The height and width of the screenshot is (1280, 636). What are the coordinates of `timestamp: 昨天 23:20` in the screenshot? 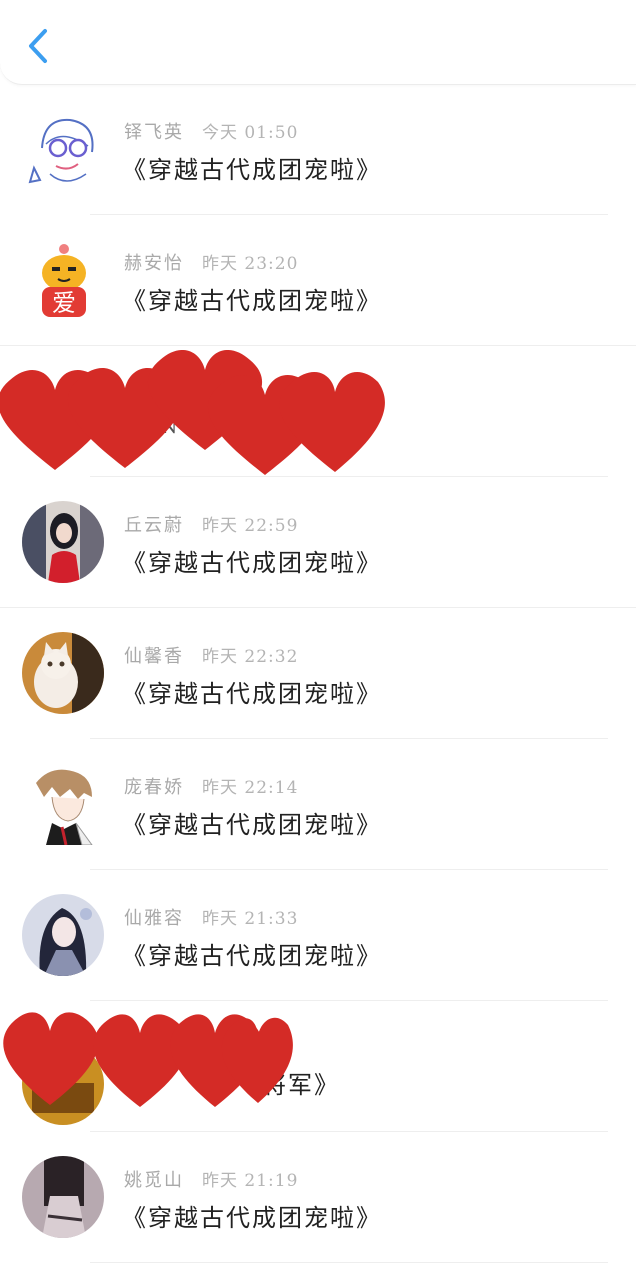 It's located at (250, 264).